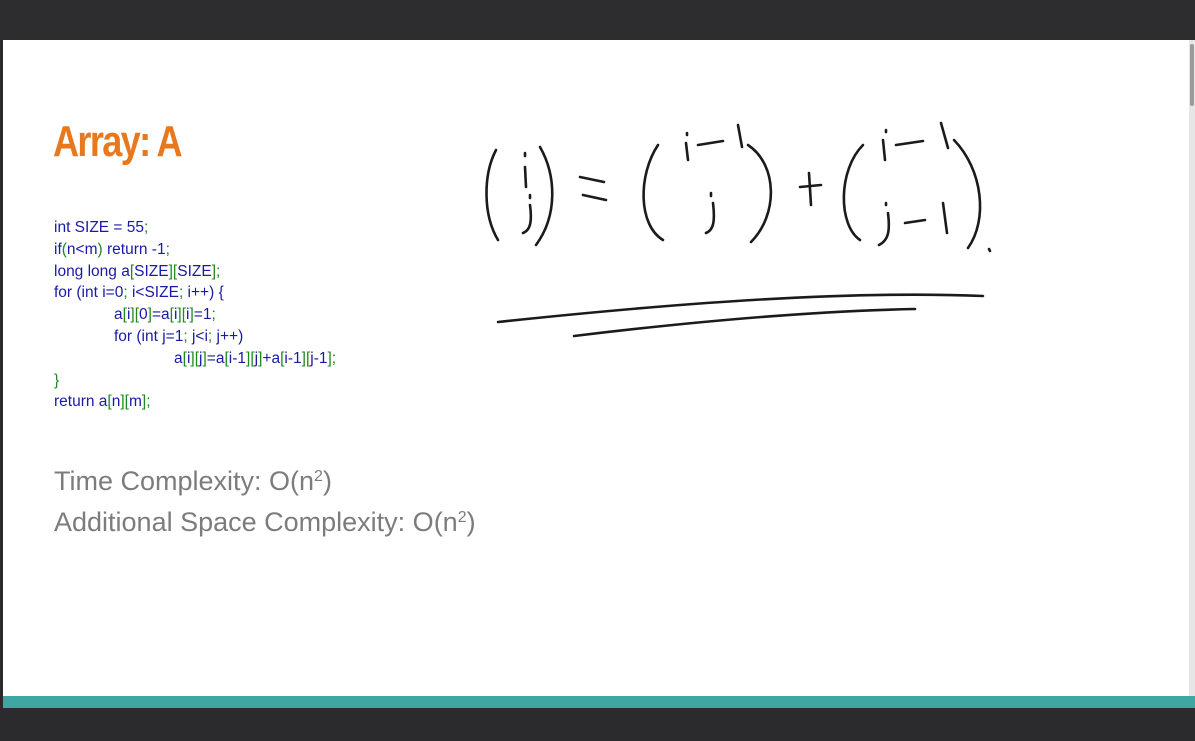 The width and height of the screenshot is (1195, 741). I want to click on time-complexity-exponent: 2, so click(318, 476).